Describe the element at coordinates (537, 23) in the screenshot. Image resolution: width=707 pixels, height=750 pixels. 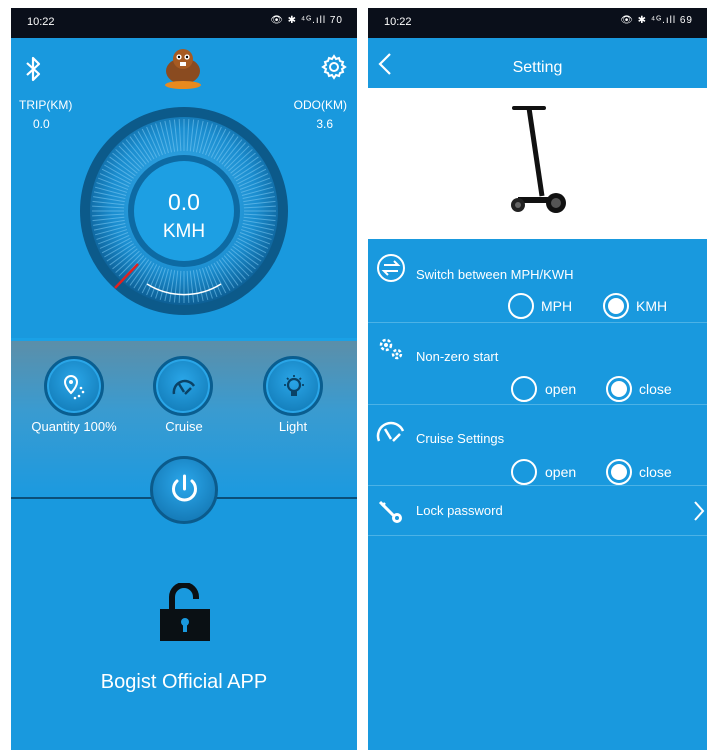
I see `status-bar: 10:22 👁 ✱ ⁴ᴳ.ıll 69` at that location.